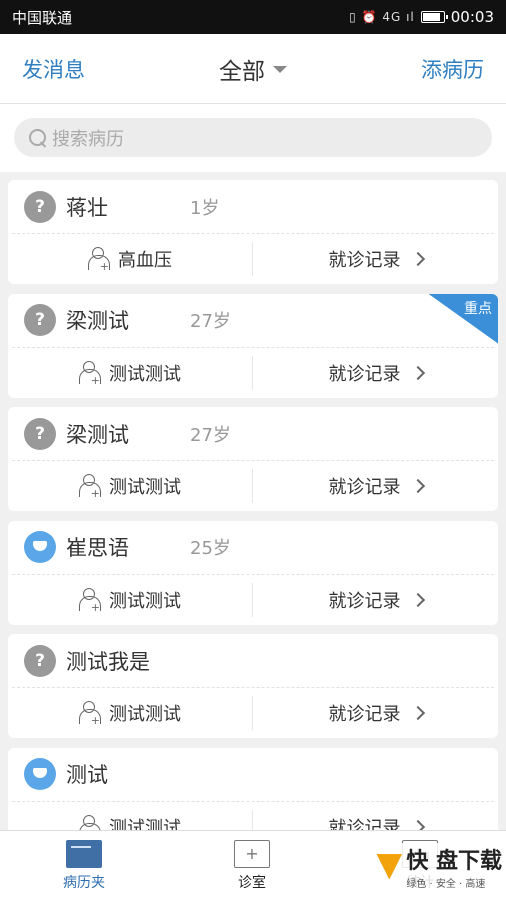 The height and width of the screenshot is (900, 506). I want to click on patient-age: 25岁, so click(210, 548).